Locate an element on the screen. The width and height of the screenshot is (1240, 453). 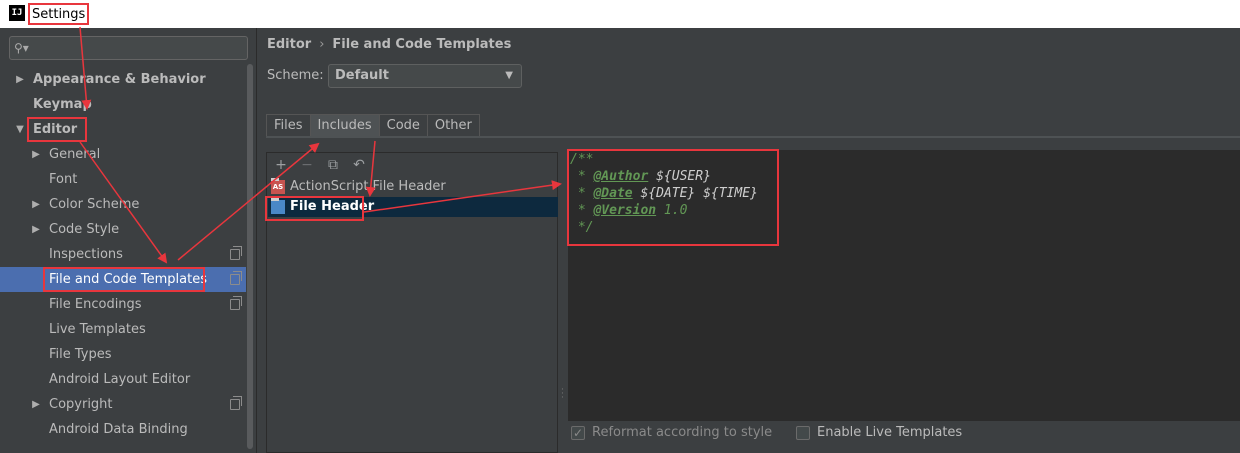
copy-template-icon: ⧉ is located at coordinates (333, 165).